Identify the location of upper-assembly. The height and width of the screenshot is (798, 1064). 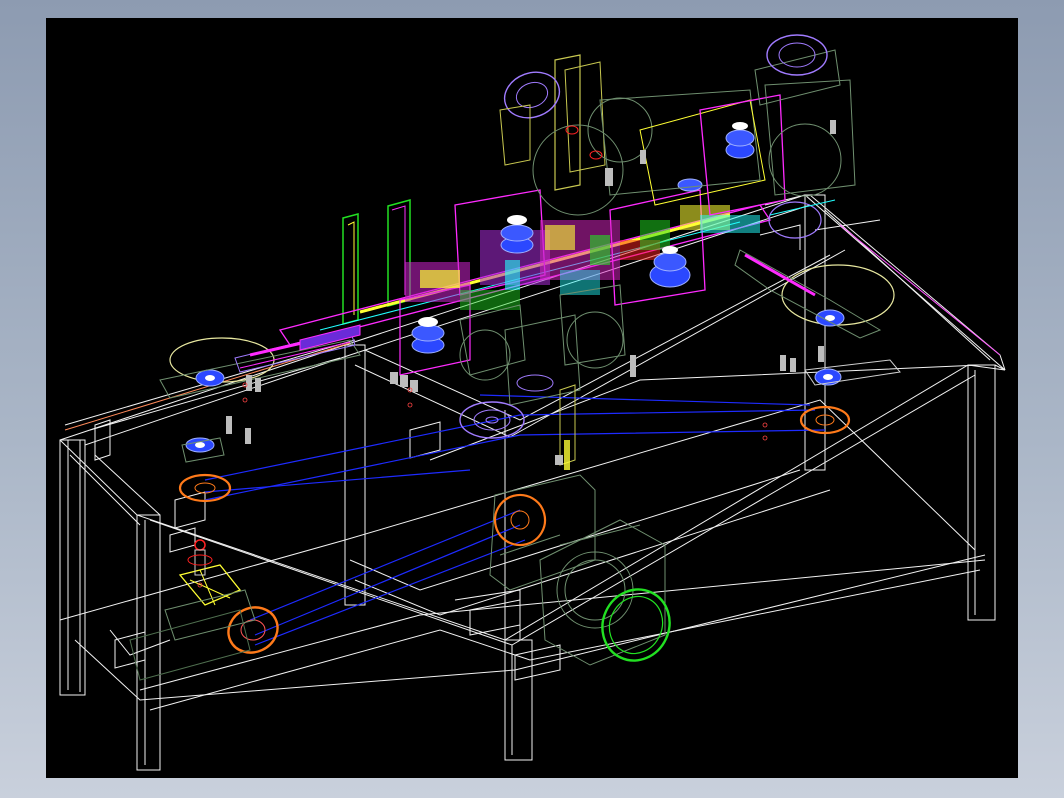
(677, 136).